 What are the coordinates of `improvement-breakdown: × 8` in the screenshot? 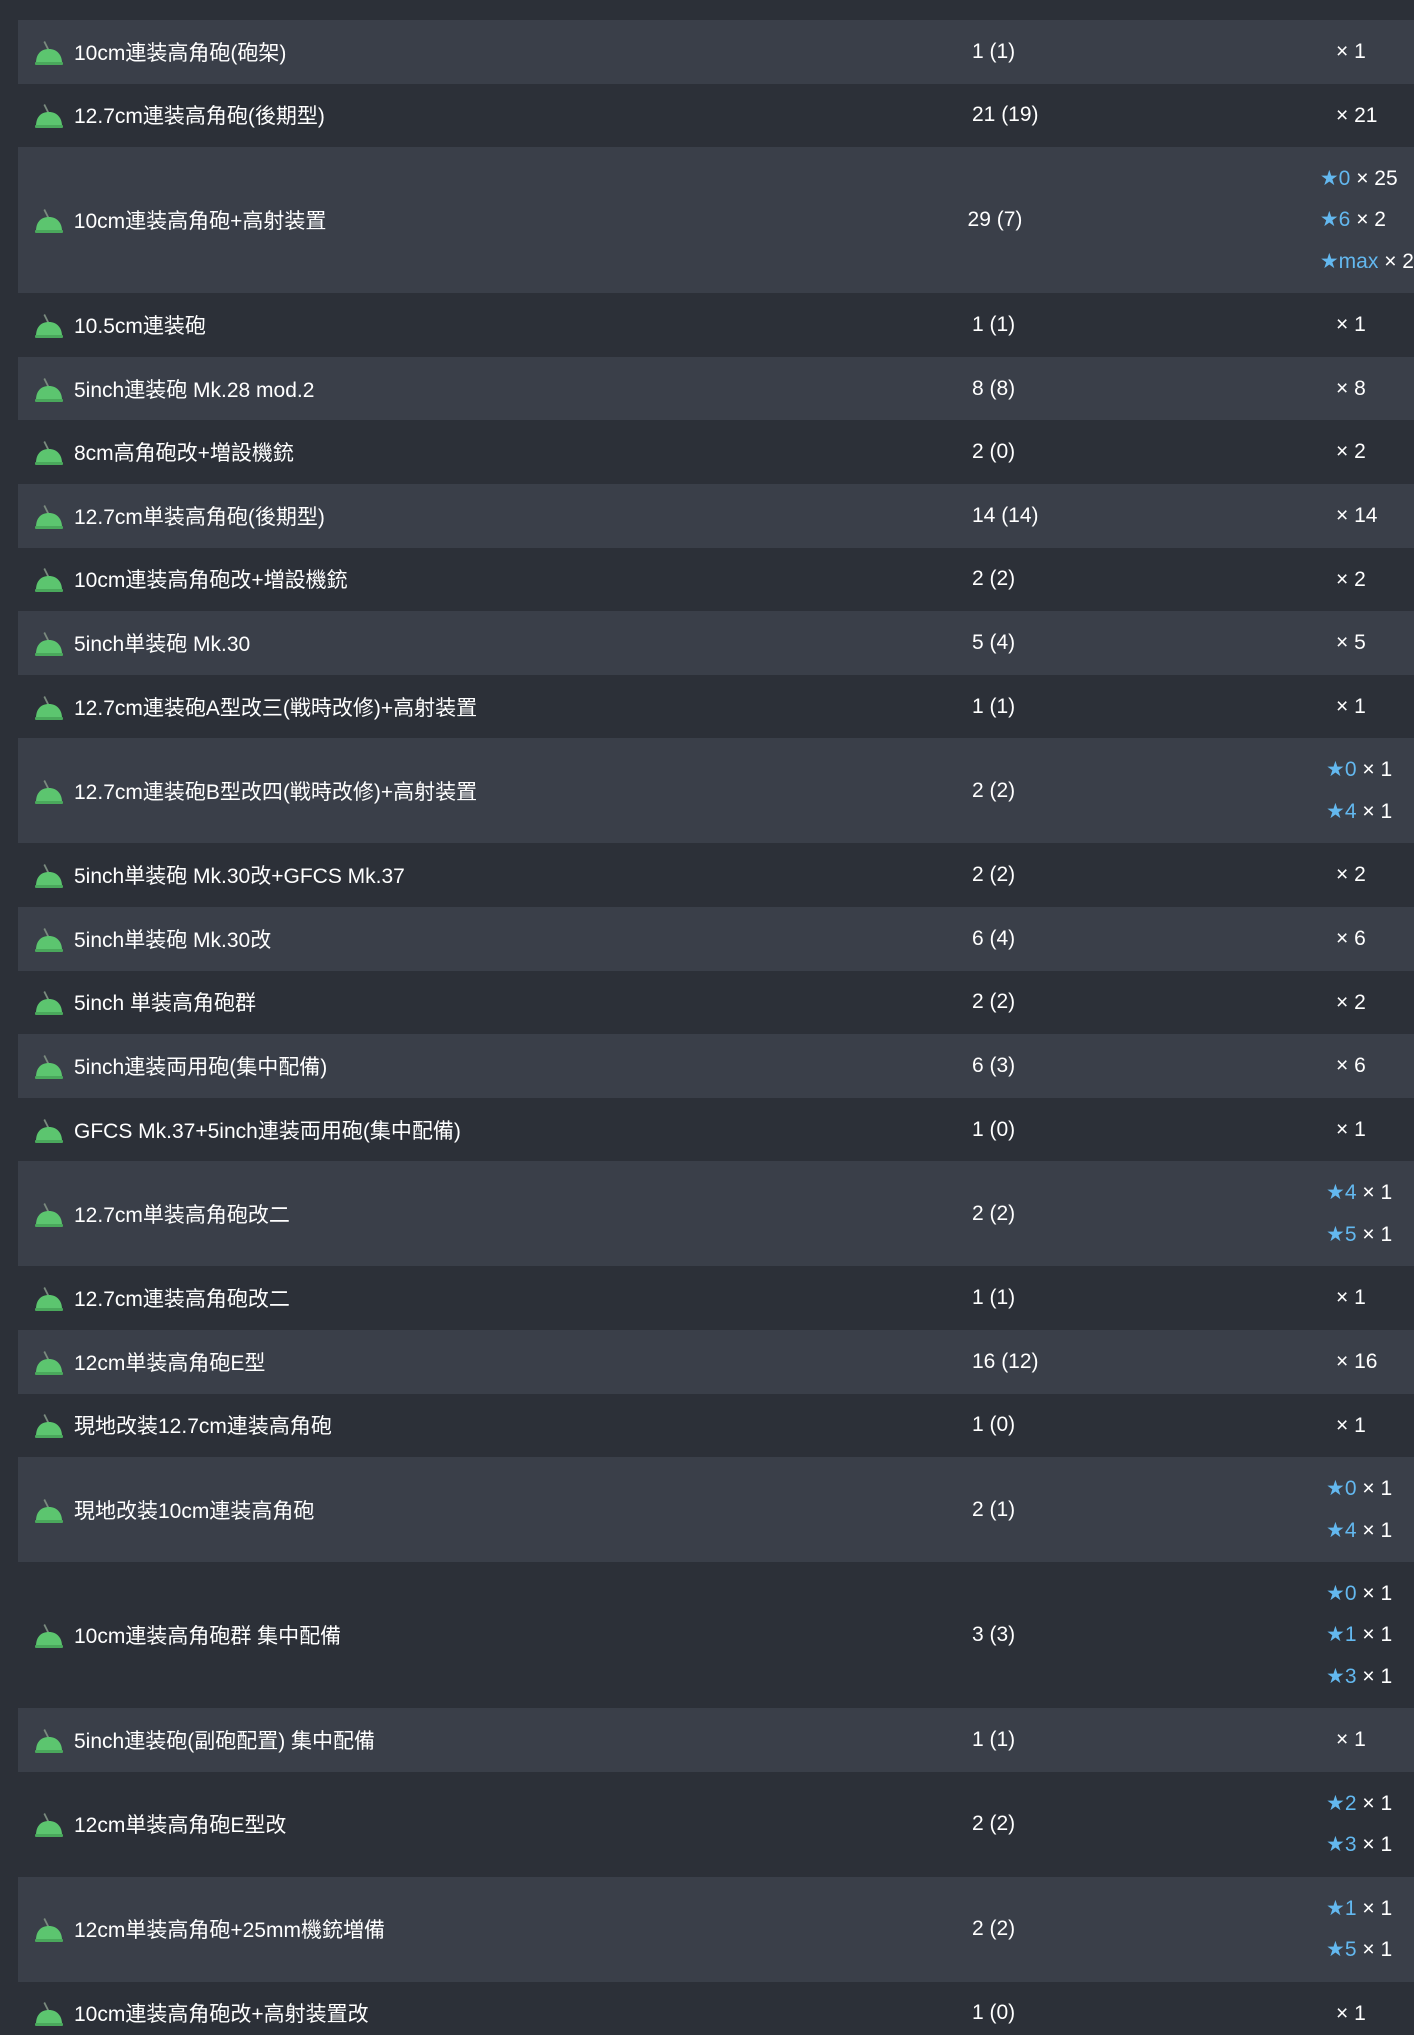 It's located at (1370, 389).